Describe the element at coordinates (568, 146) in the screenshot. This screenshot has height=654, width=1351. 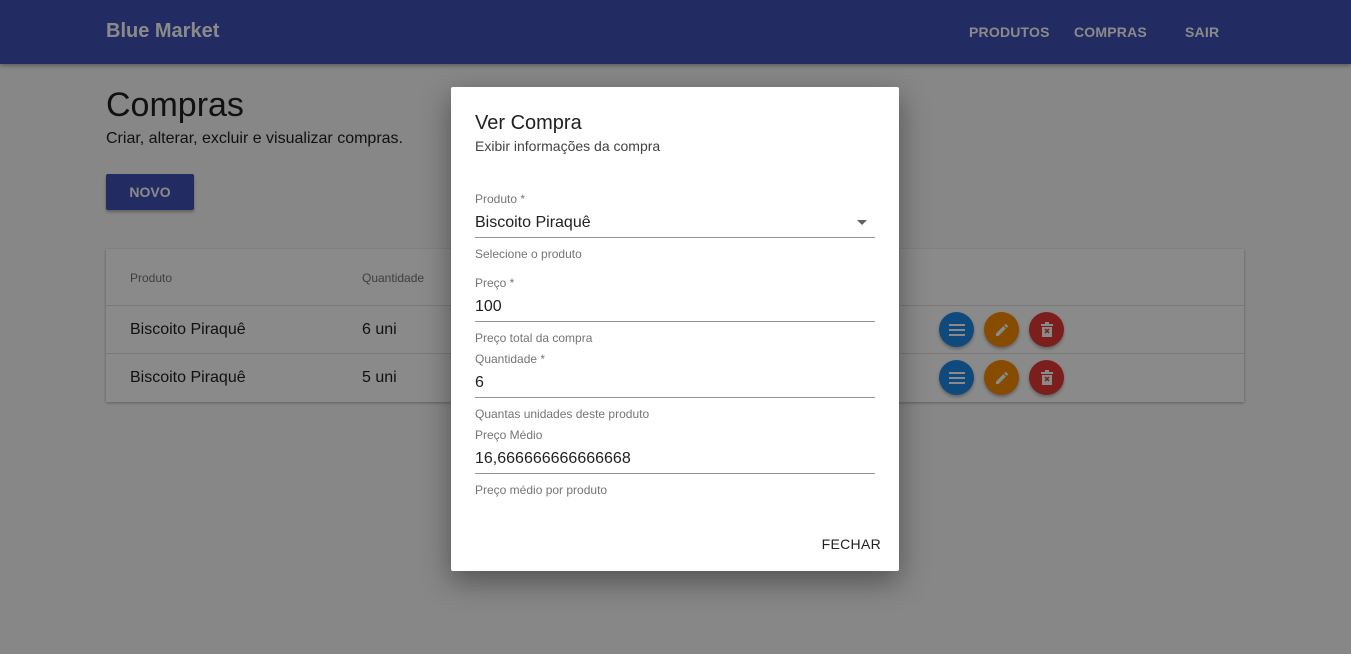
I see `dialog-subtitle: Exibir informações da compra` at that location.